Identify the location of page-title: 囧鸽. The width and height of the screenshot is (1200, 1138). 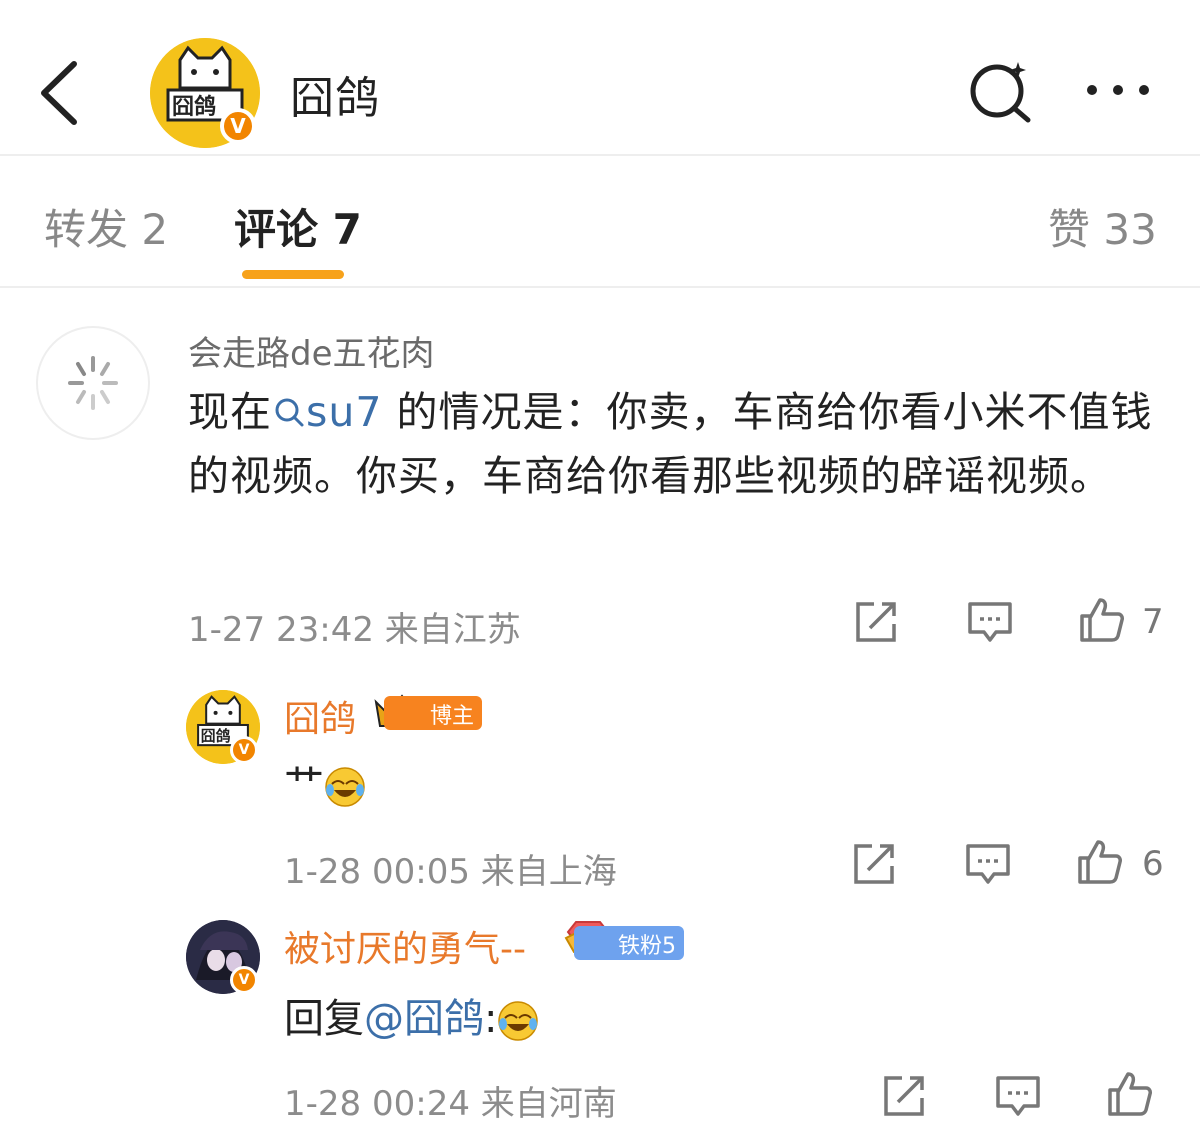
(335, 98).